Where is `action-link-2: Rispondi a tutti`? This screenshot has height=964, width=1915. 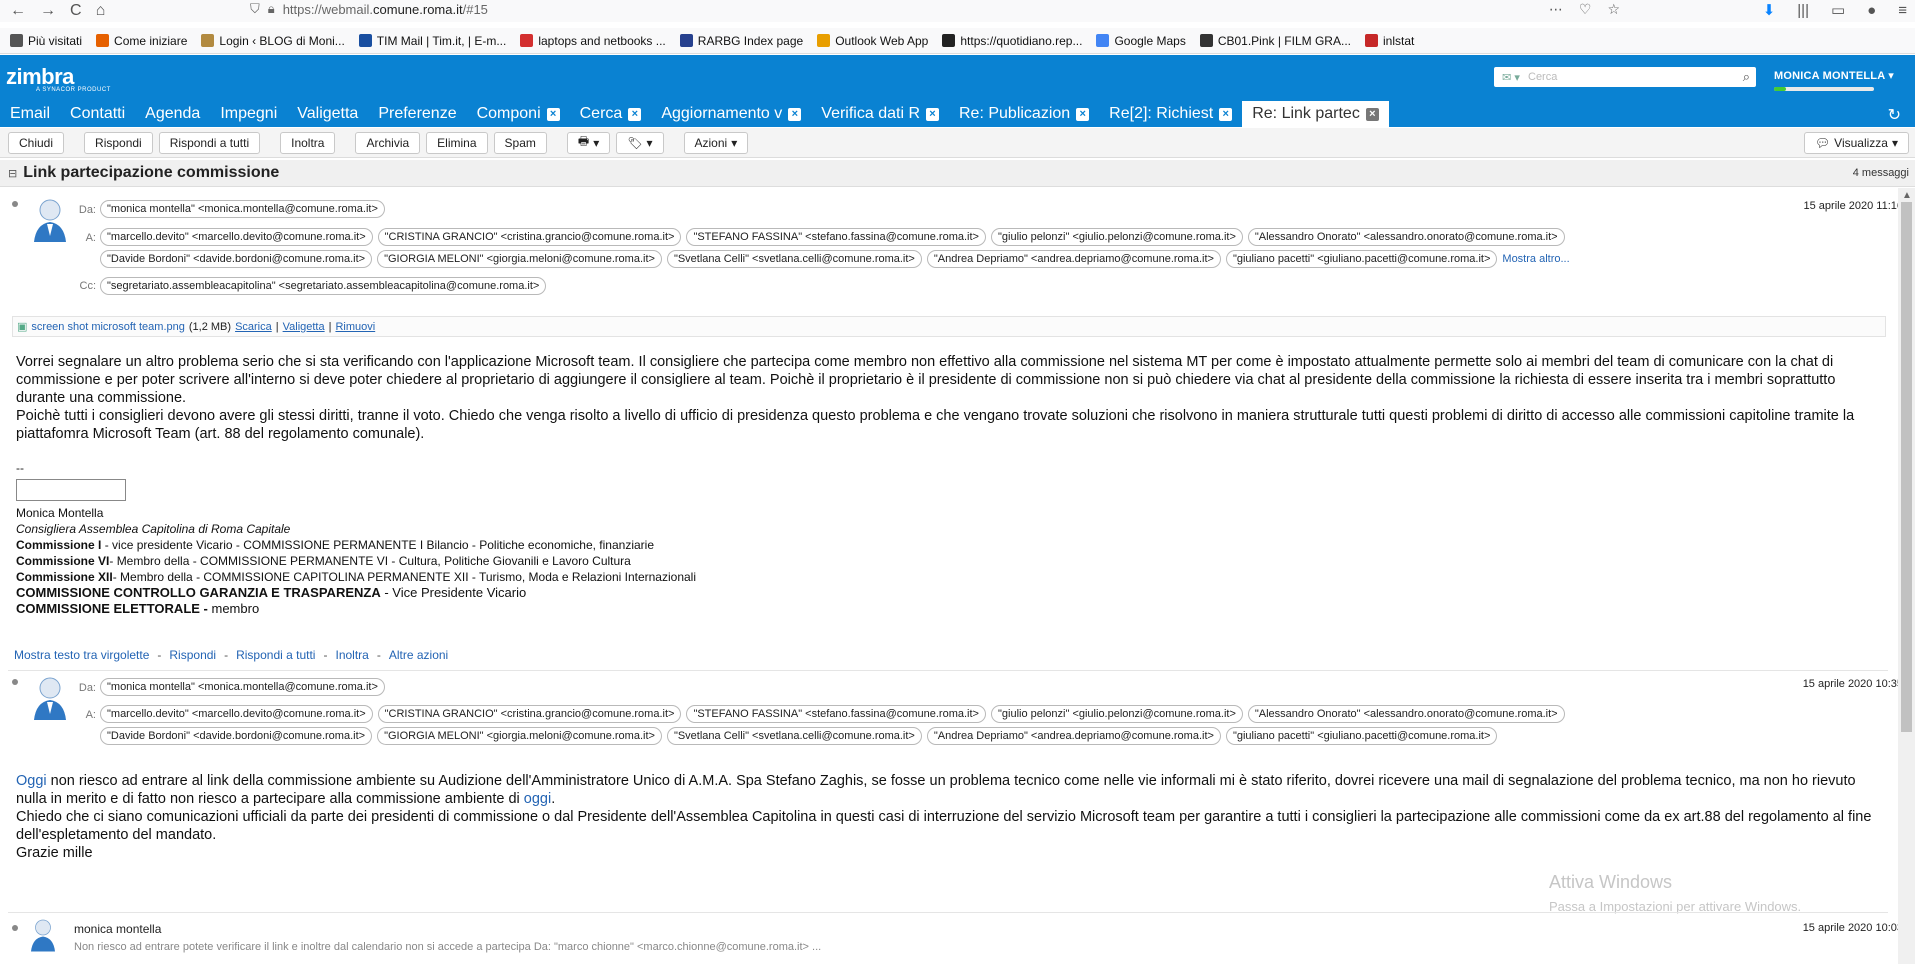
action-link-2: Rispondi a tutti is located at coordinates (275, 655).